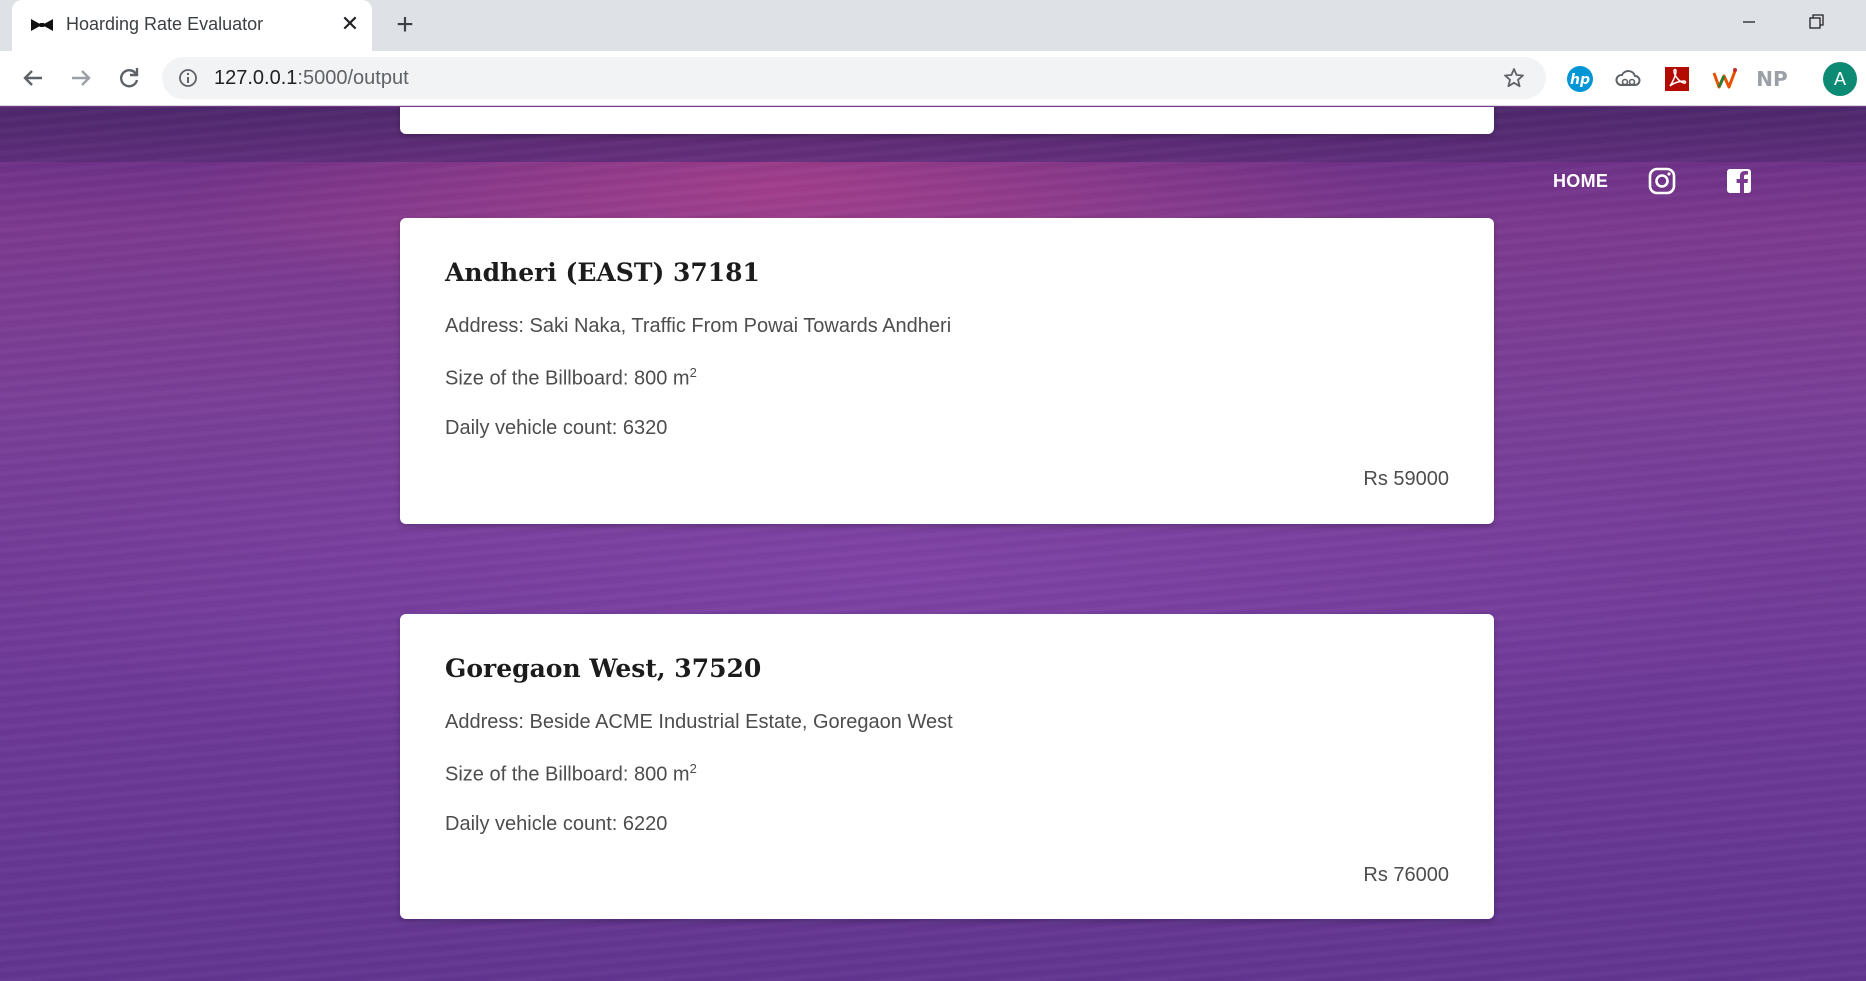  What do you see at coordinates (256, 78) in the screenshot?
I see `url-host: 127.0.0.1` at bounding box center [256, 78].